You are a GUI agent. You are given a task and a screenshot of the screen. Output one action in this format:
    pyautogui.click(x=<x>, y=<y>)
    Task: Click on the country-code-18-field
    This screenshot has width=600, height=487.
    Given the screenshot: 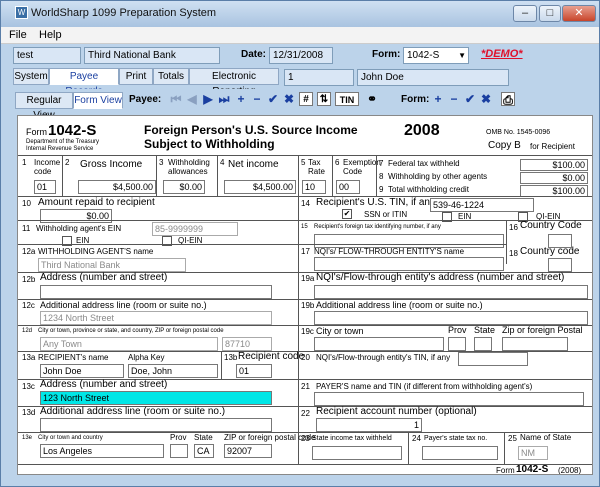 What is the action you would take?
    pyautogui.click(x=560, y=265)
    